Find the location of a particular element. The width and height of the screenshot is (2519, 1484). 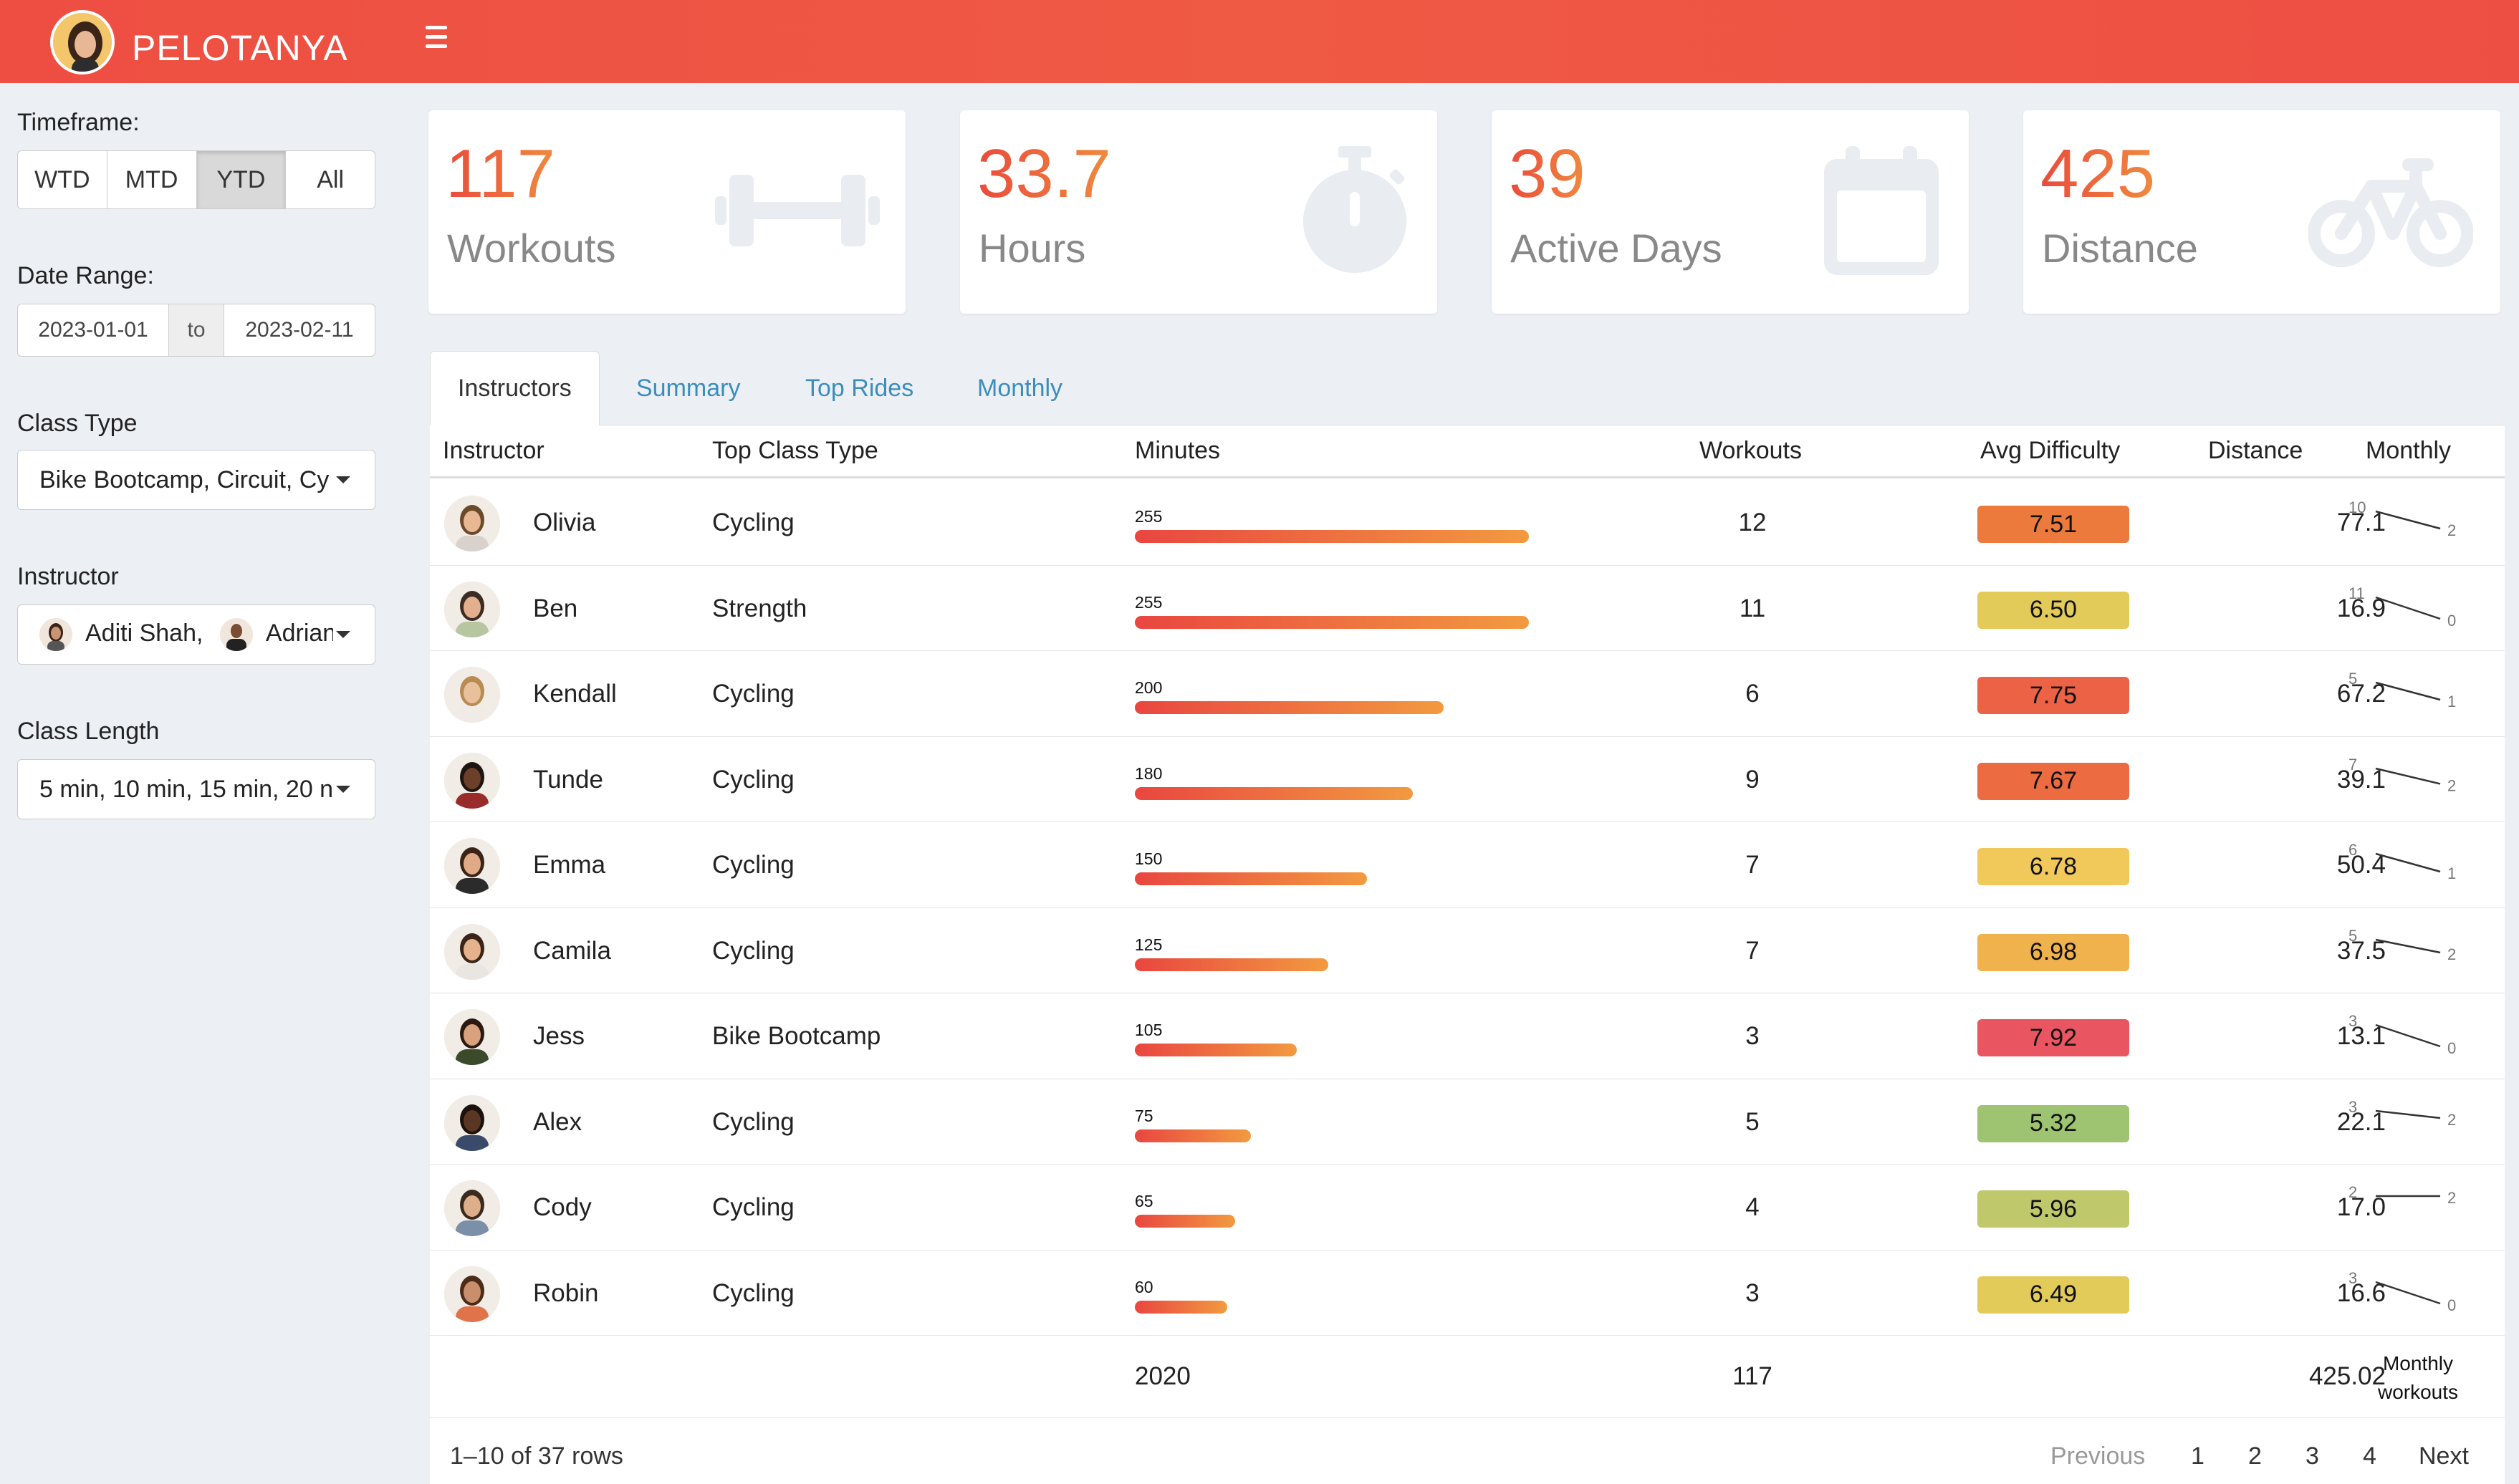

pagination-page-3: 3 is located at coordinates (2312, 1456).